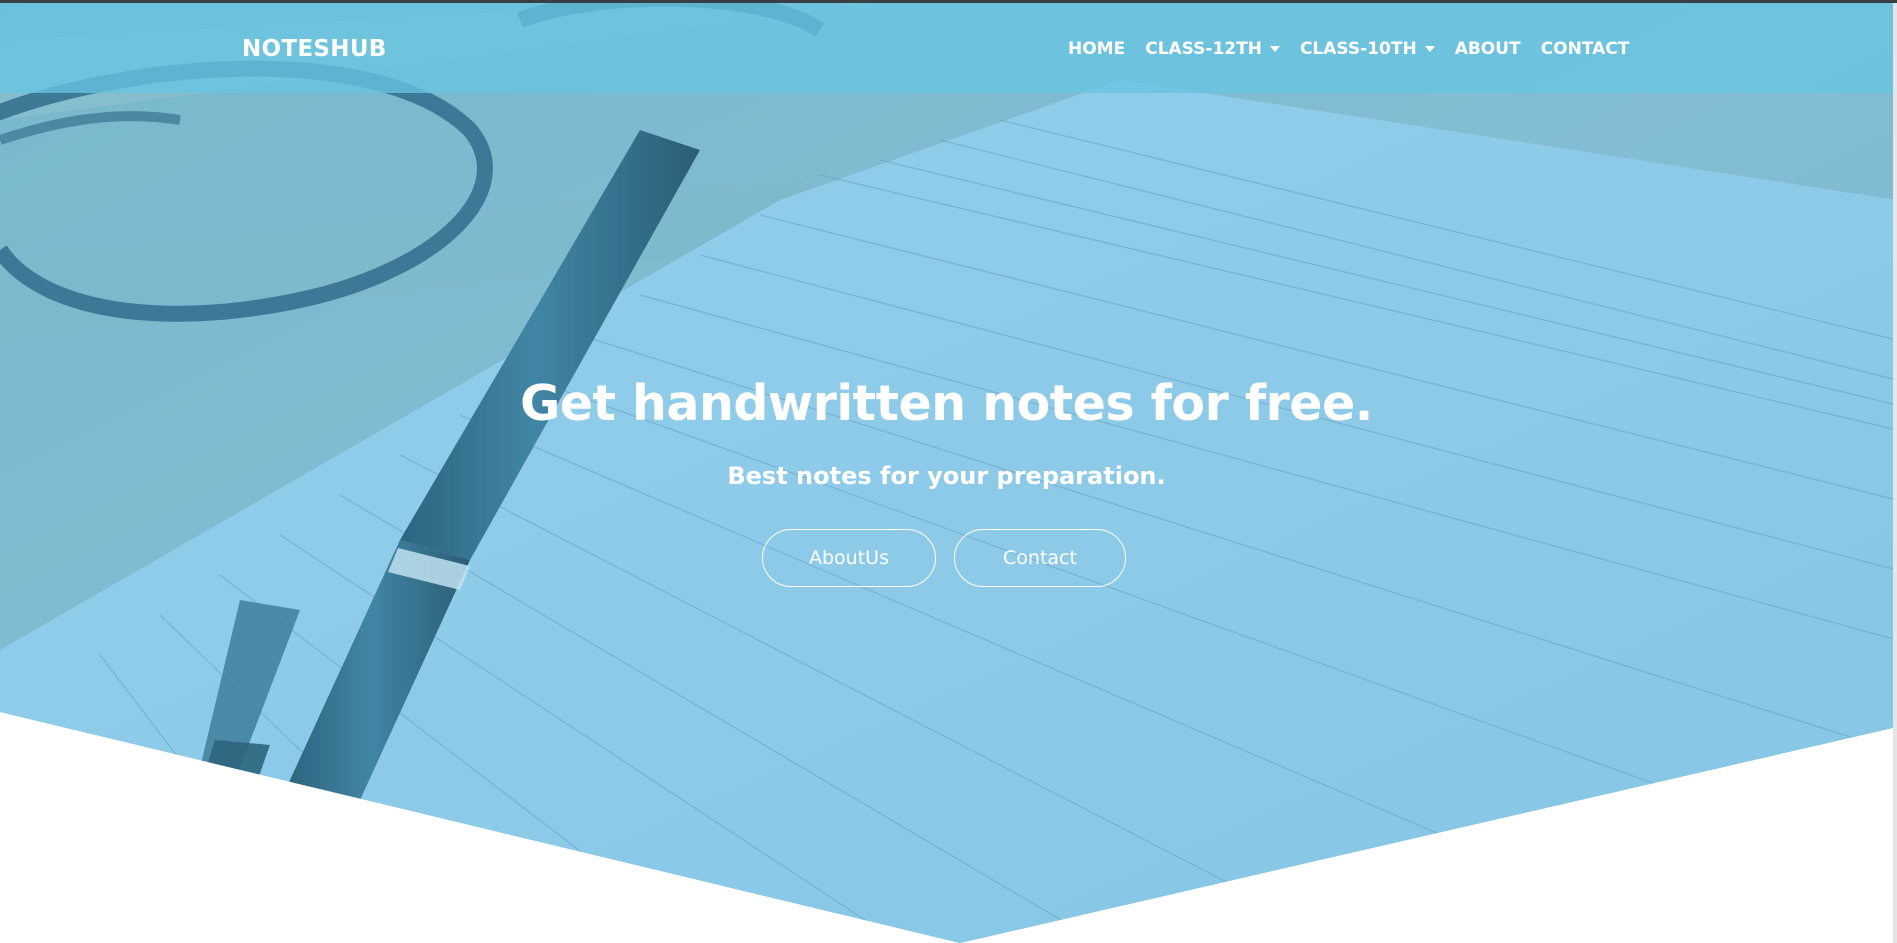 This screenshot has height=943, width=1897. Describe the element at coordinates (314, 49) in the screenshot. I see `brand-logo: NOTESHUB` at that location.